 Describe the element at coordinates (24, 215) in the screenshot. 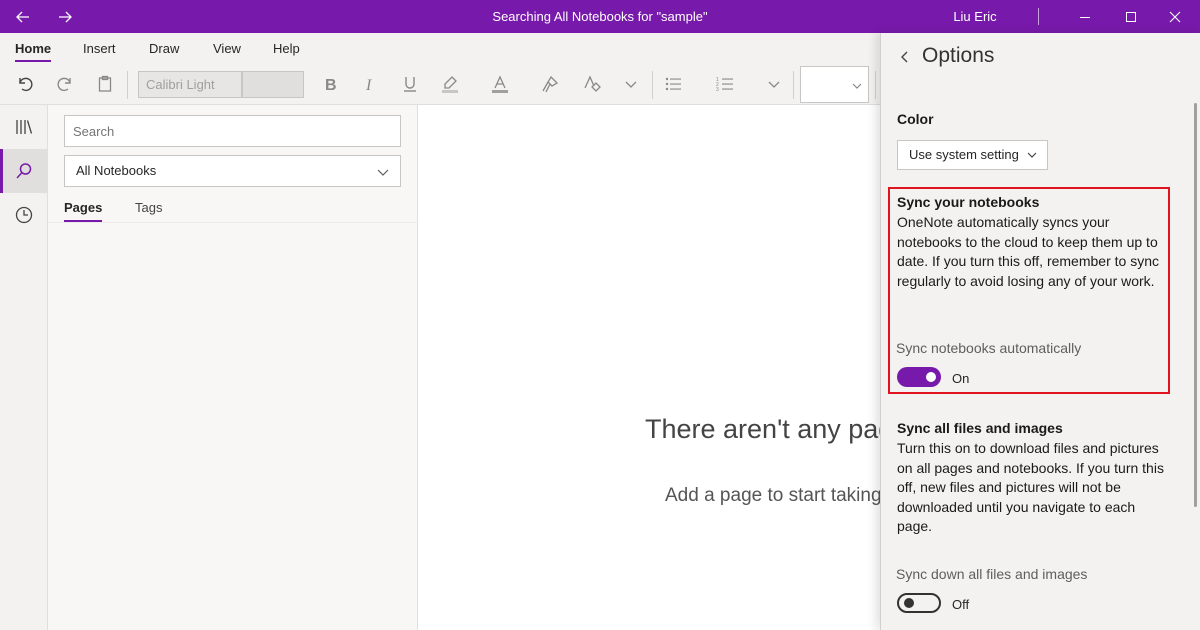

I see `recent-icon` at that location.